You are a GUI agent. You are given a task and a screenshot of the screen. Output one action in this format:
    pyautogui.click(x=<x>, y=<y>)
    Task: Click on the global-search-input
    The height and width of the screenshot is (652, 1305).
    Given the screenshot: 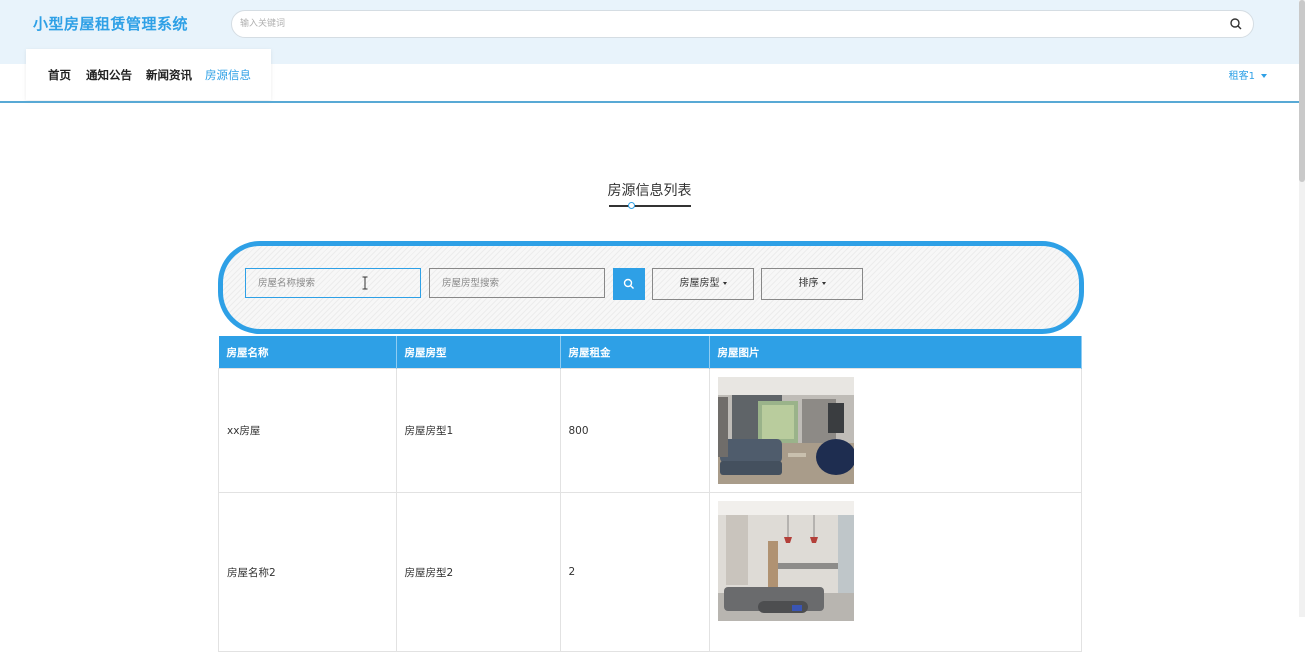 What is the action you would take?
    pyautogui.click(x=730, y=24)
    